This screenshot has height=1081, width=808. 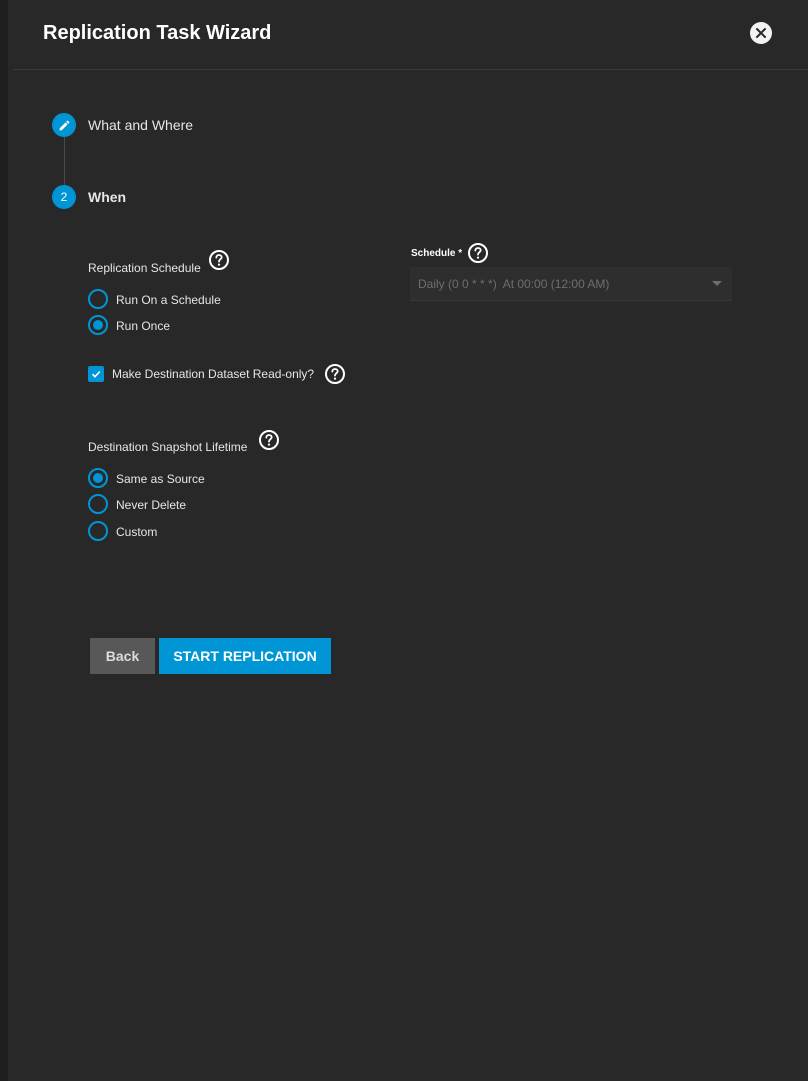 What do you see at coordinates (98, 478) in the screenshot?
I see `radio-same-as-source` at bounding box center [98, 478].